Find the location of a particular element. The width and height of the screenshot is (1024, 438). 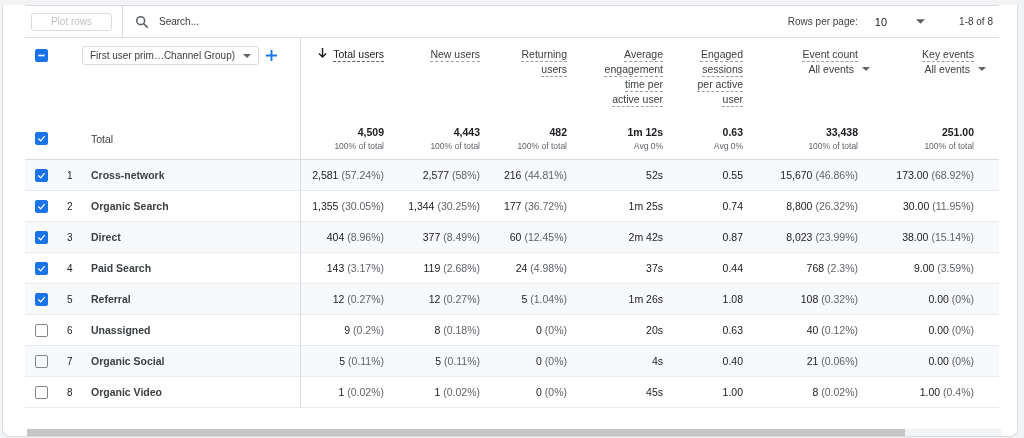

column-header: Total users is located at coordinates (358, 54).